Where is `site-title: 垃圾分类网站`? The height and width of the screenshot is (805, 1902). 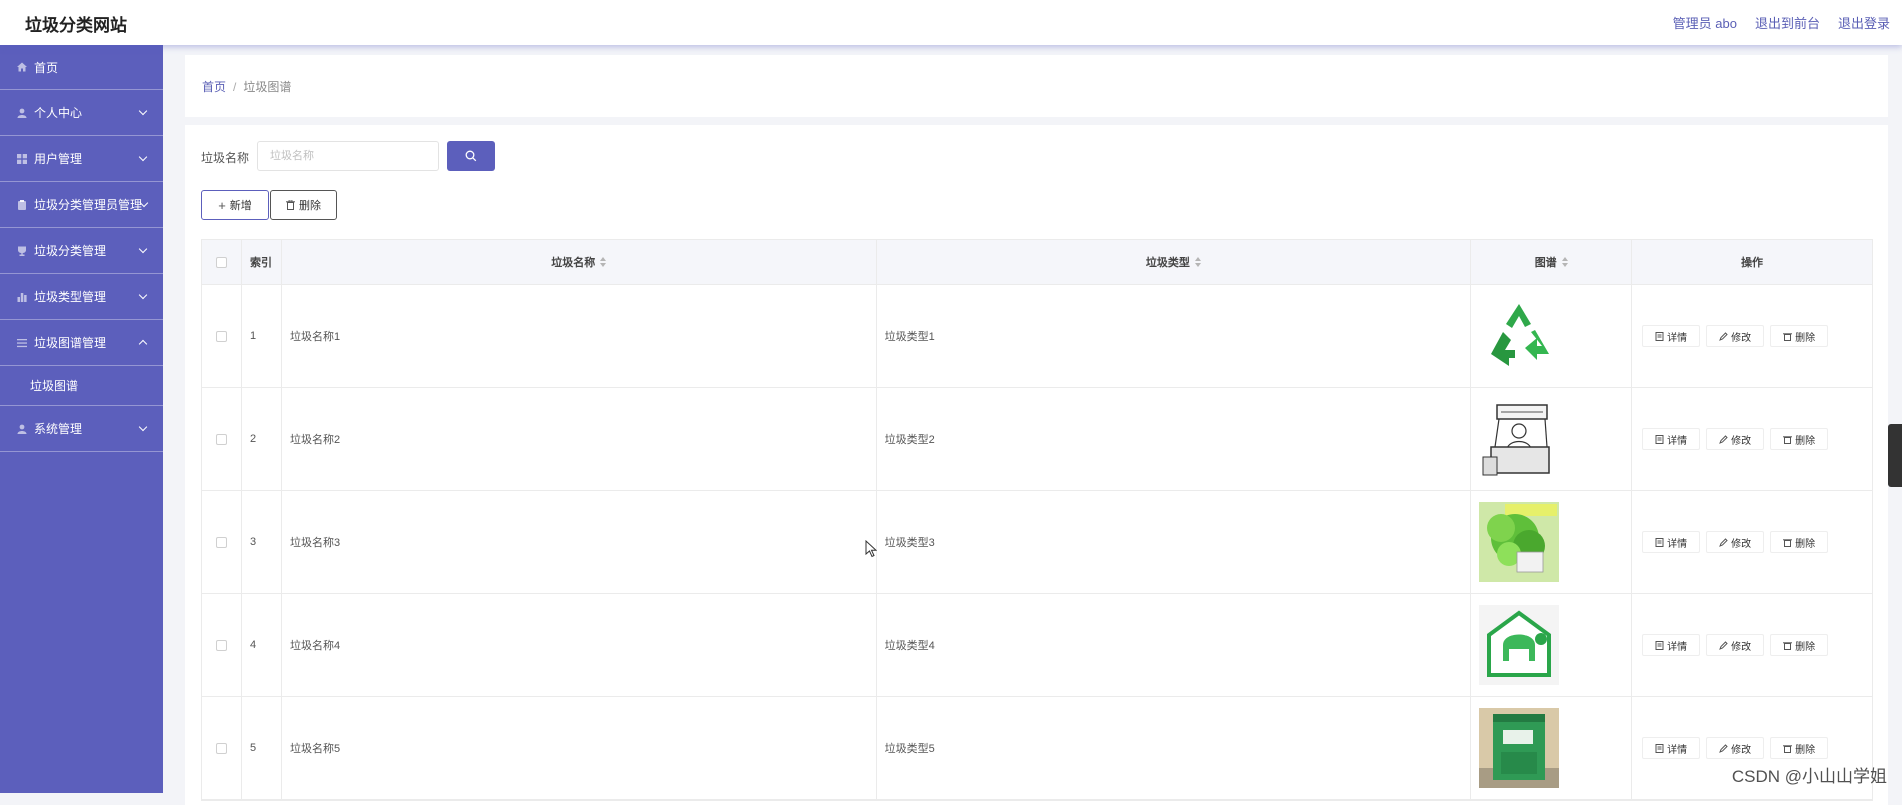
site-title: 垃圾分类网站 is located at coordinates (76, 25).